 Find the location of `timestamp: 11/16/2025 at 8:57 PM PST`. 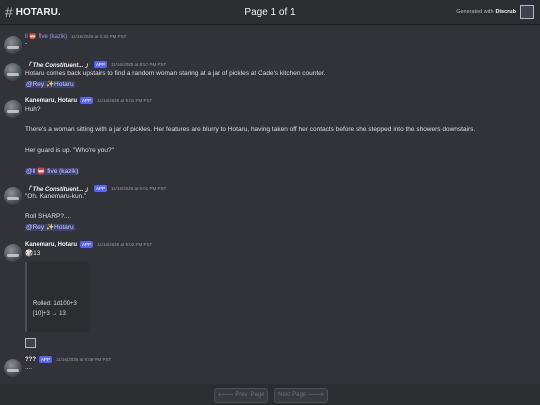

timestamp: 11/16/2025 at 8:57 PM PST is located at coordinates (139, 64).